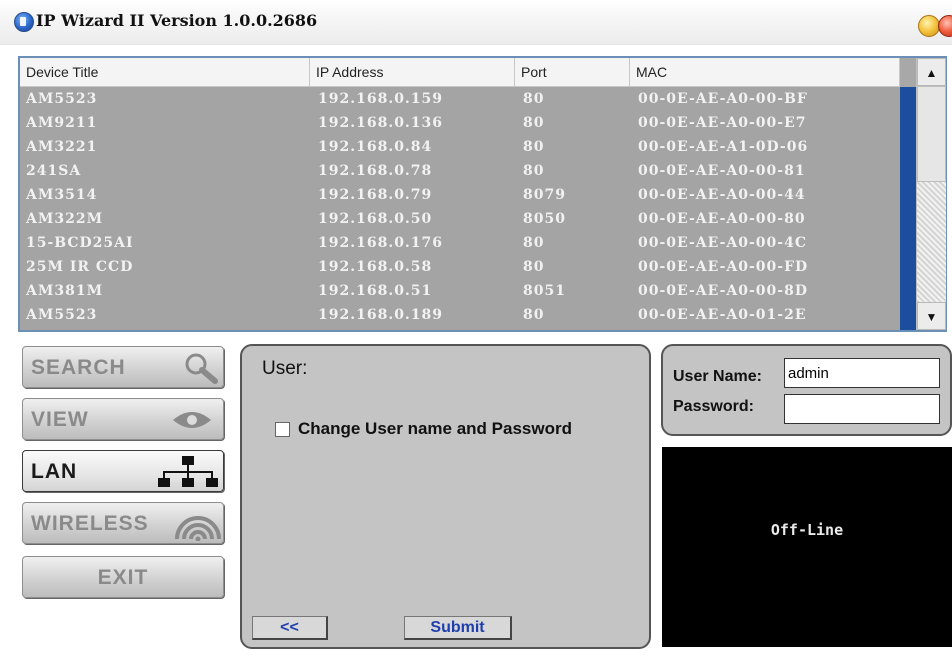 The height and width of the screenshot is (657, 952). What do you see at coordinates (862, 409) in the screenshot?
I see `password-field` at bounding box center [862, 409].